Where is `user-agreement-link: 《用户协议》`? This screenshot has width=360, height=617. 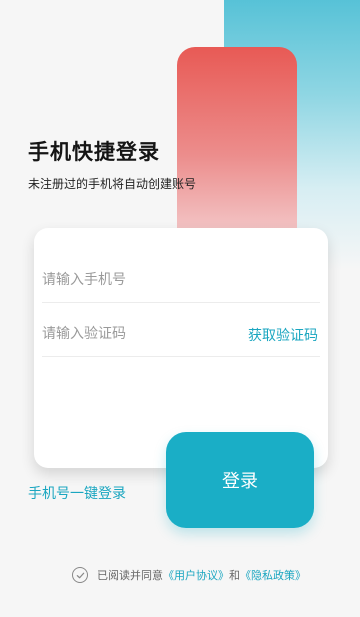
user-agreement-link: 《用户协议》 is located at coordinates (196, 575).